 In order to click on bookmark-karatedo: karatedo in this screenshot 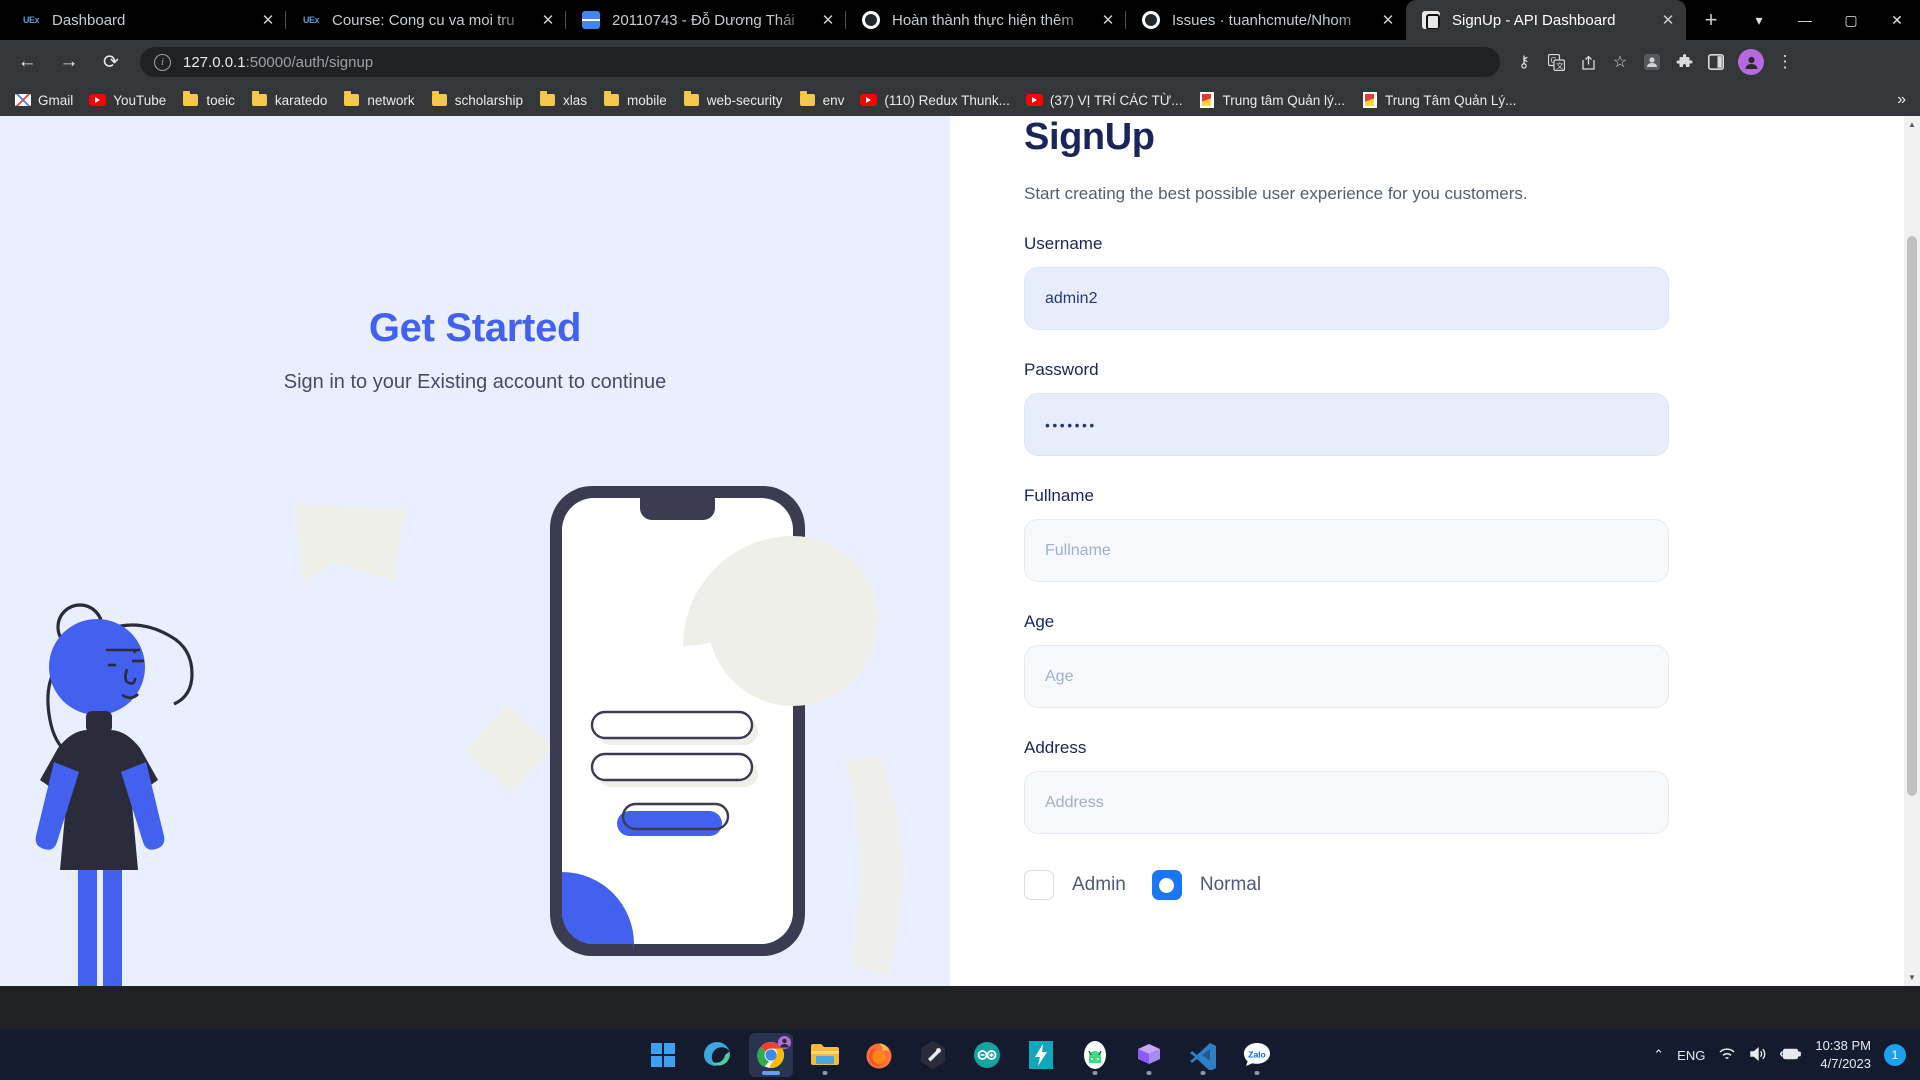, I will do `click(289, 100)`.